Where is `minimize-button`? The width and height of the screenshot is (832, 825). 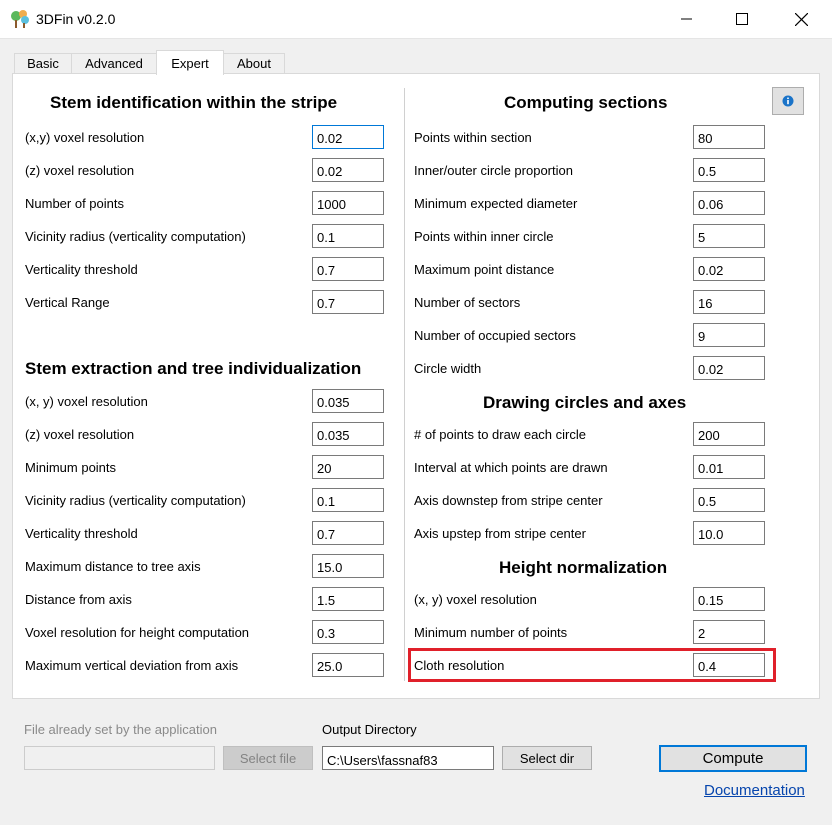
minimize-button is located at coordinates (687, 19).